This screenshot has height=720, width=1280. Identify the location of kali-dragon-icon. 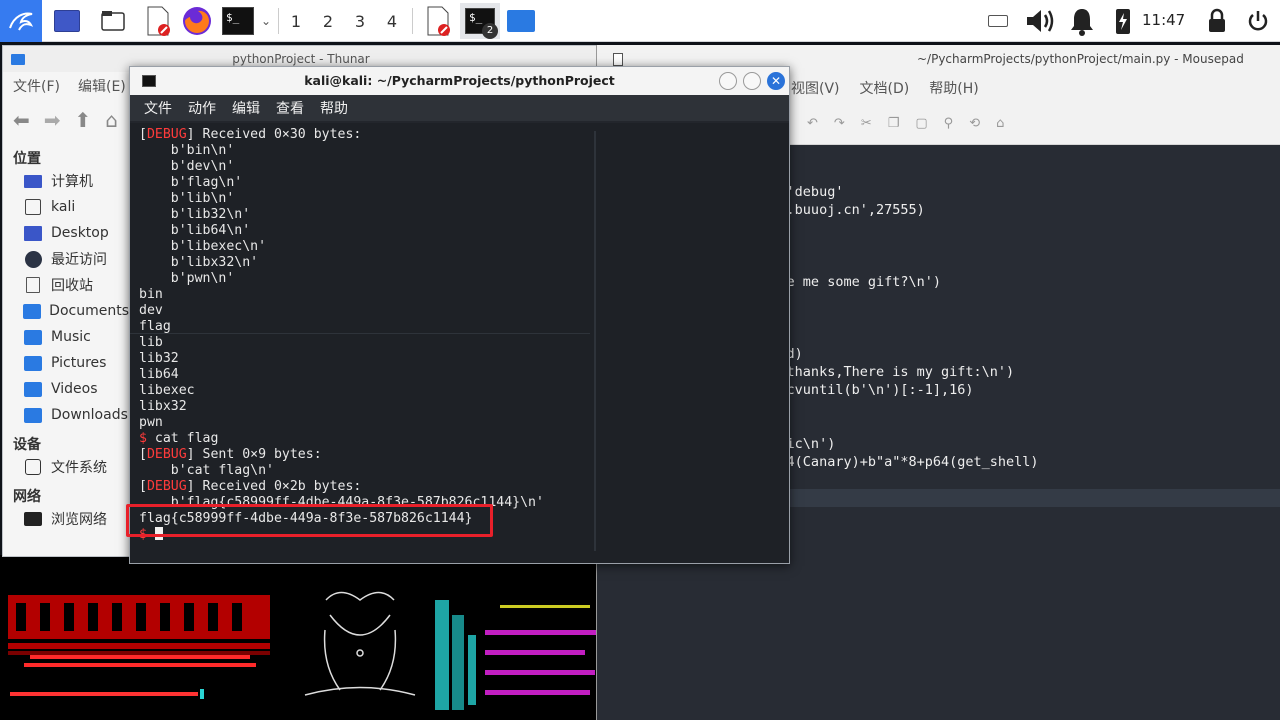
(21, 21).